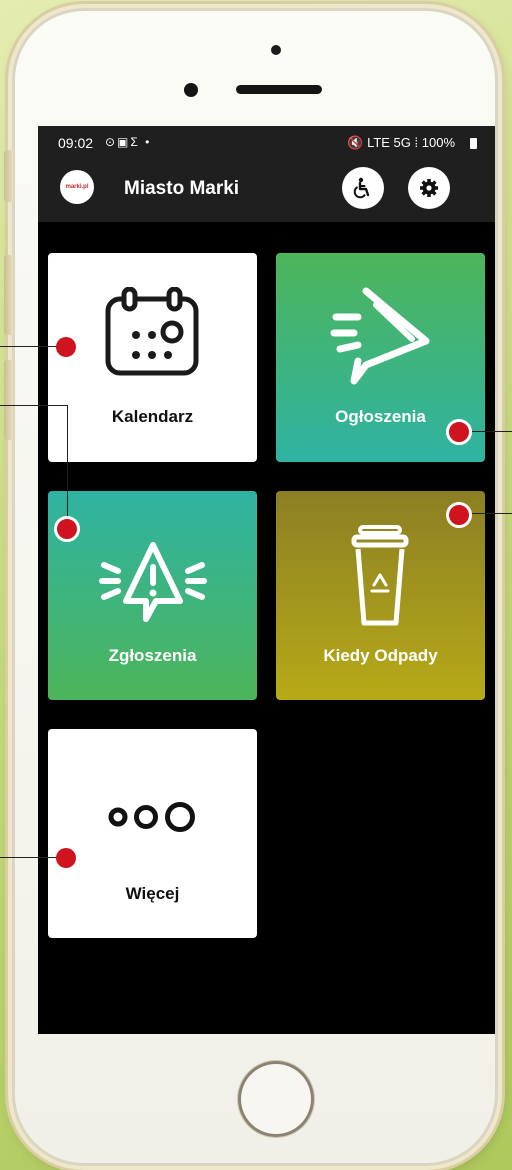 This screenshot has height=1170, width=512. I want to click on status-bar: 09:02 ⊙▣Σ • 🔇 LTE 5G ⁞ 100%, so click(266, 144).